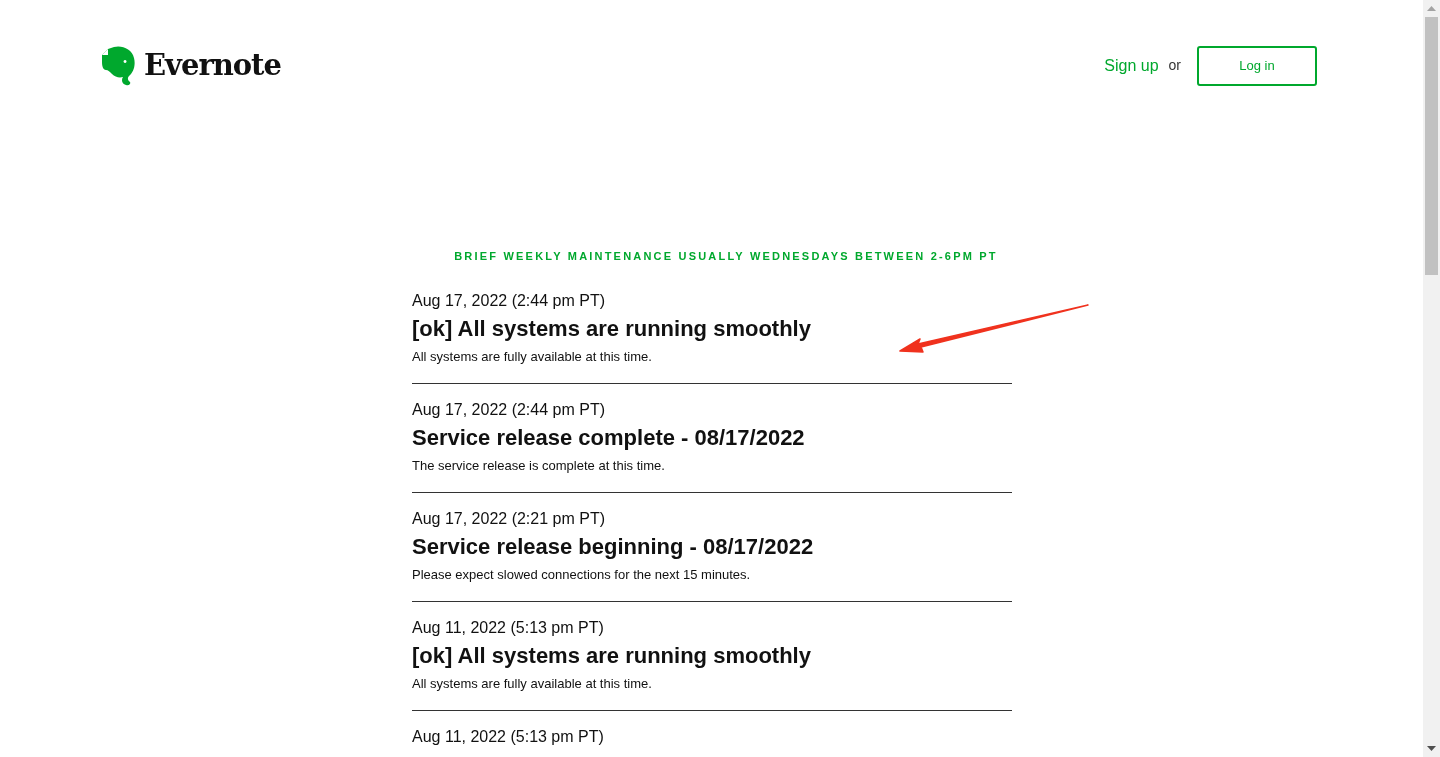  Describe the element at coordinates (509, 519) in the screenshot. I see `update-date: Aug 17, 2022 (2:21 pm PT)` at that location.